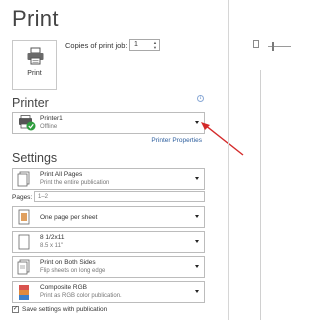 Image resolution: width=320 pixels, height=320 pixels. What do you see at coordinates (51, 118) in the screenshot?
I see `printer-name: Printer1` at bounding box center [51, 118].